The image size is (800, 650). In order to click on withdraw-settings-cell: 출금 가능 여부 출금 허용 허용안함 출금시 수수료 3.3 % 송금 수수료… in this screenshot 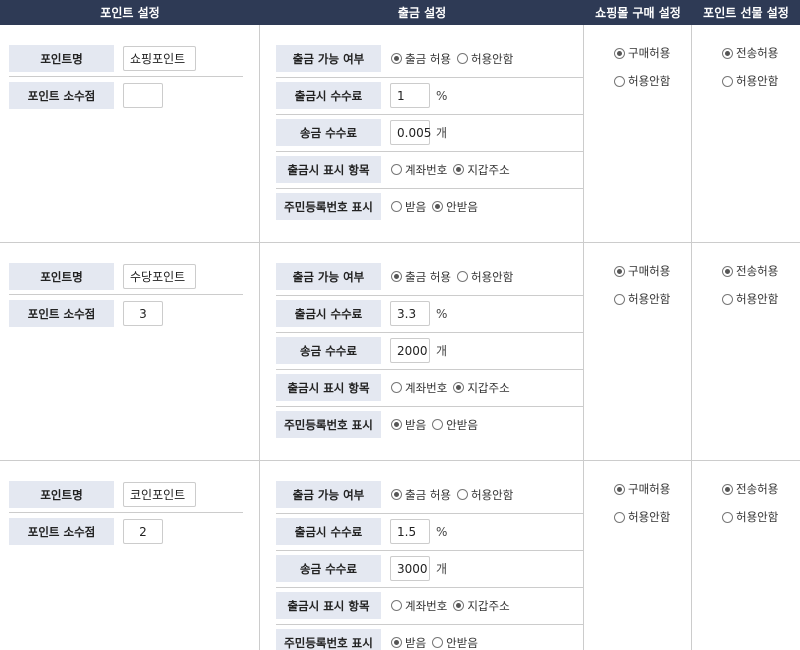, I will do `click(422, 351)`.